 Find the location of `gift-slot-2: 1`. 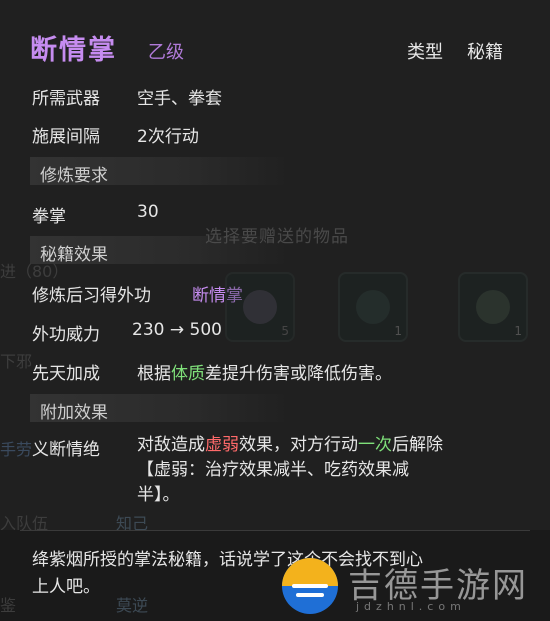

gift-slot-2: 1 is located at coordinates (373, 307).